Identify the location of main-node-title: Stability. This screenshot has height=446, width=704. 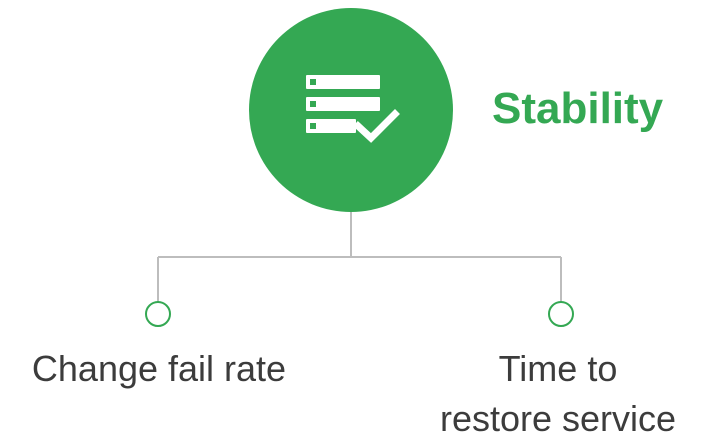
(578, 108).